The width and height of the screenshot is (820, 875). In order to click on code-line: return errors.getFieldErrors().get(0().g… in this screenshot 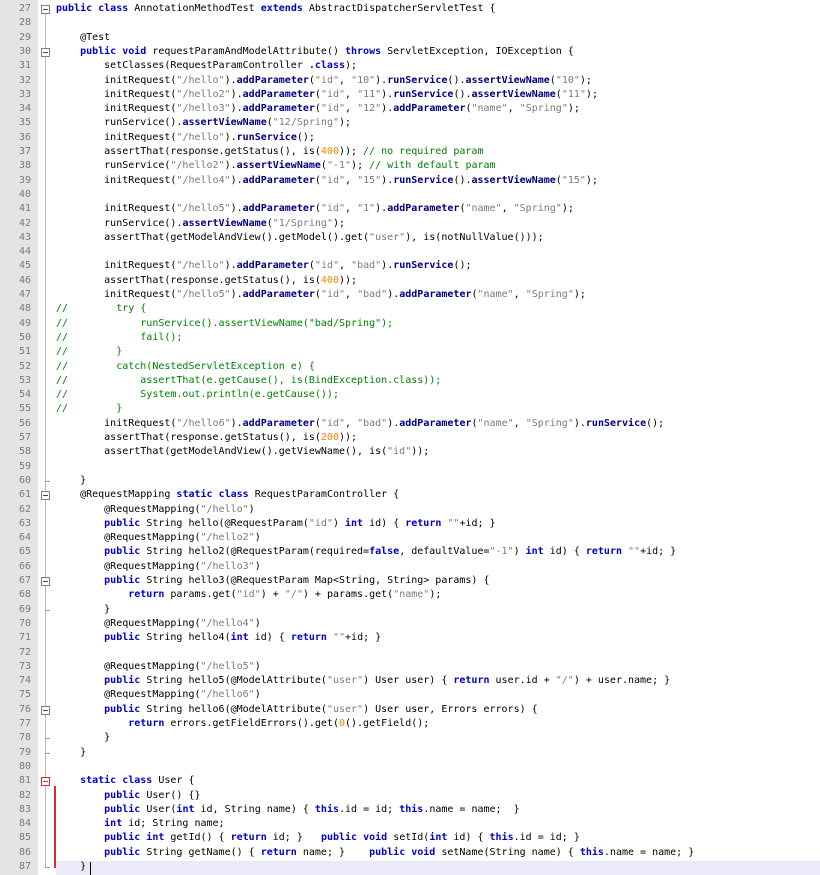, I will do `click(242, 724)`.